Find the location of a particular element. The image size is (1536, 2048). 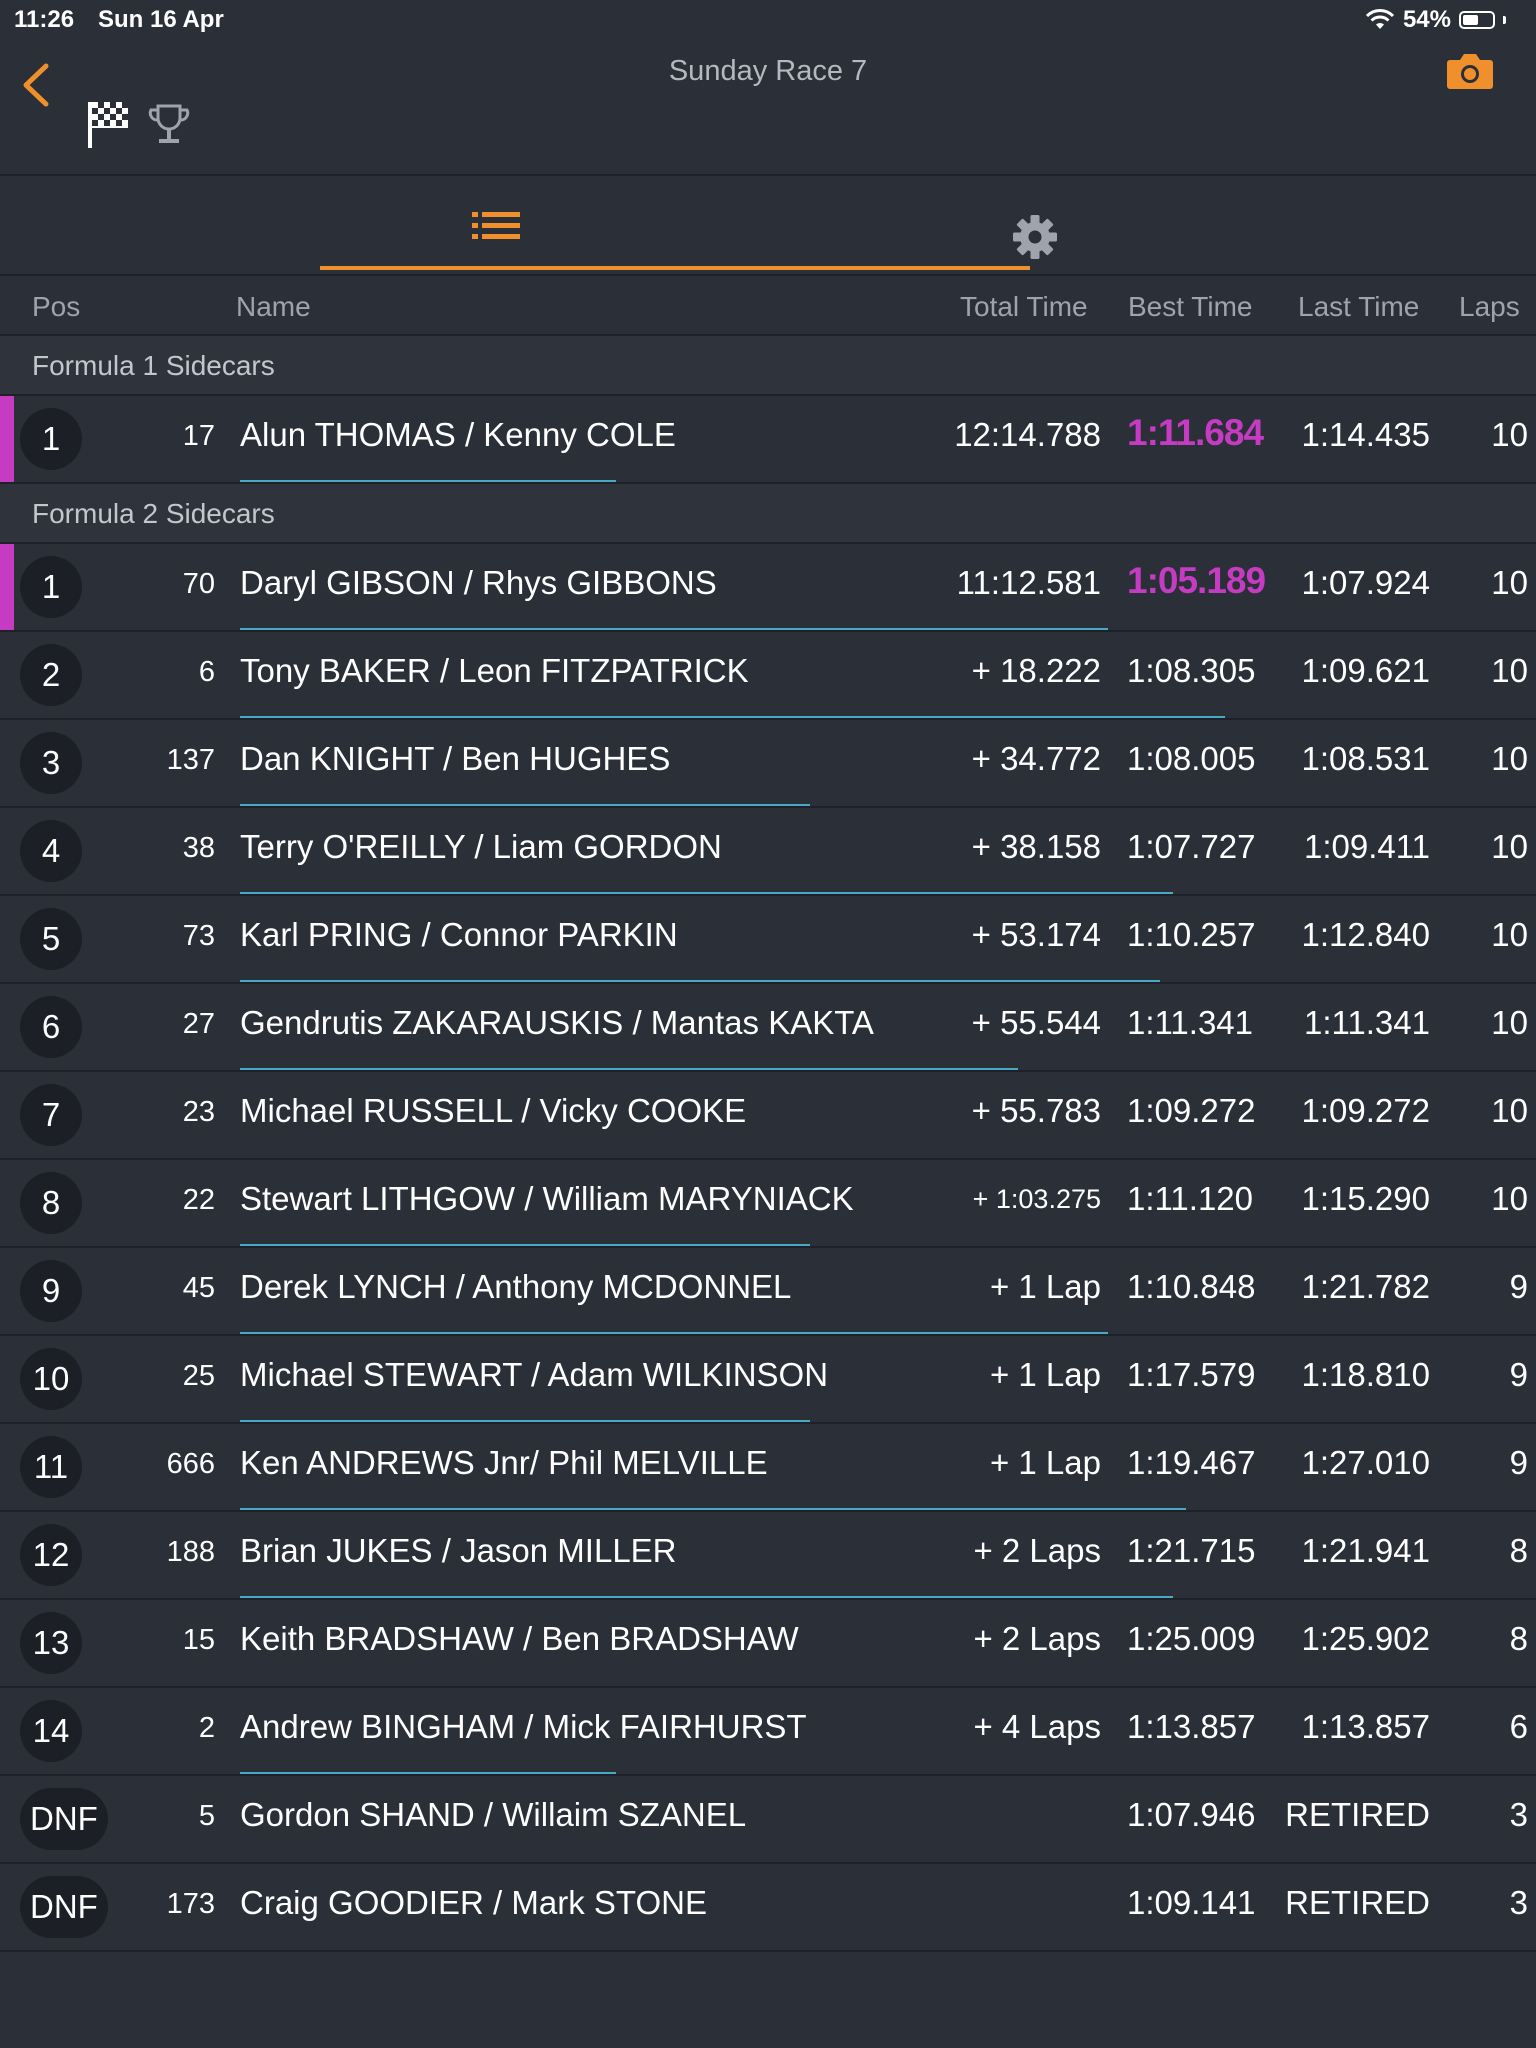

position-badge: 2 is located at coordinates (51, 675).